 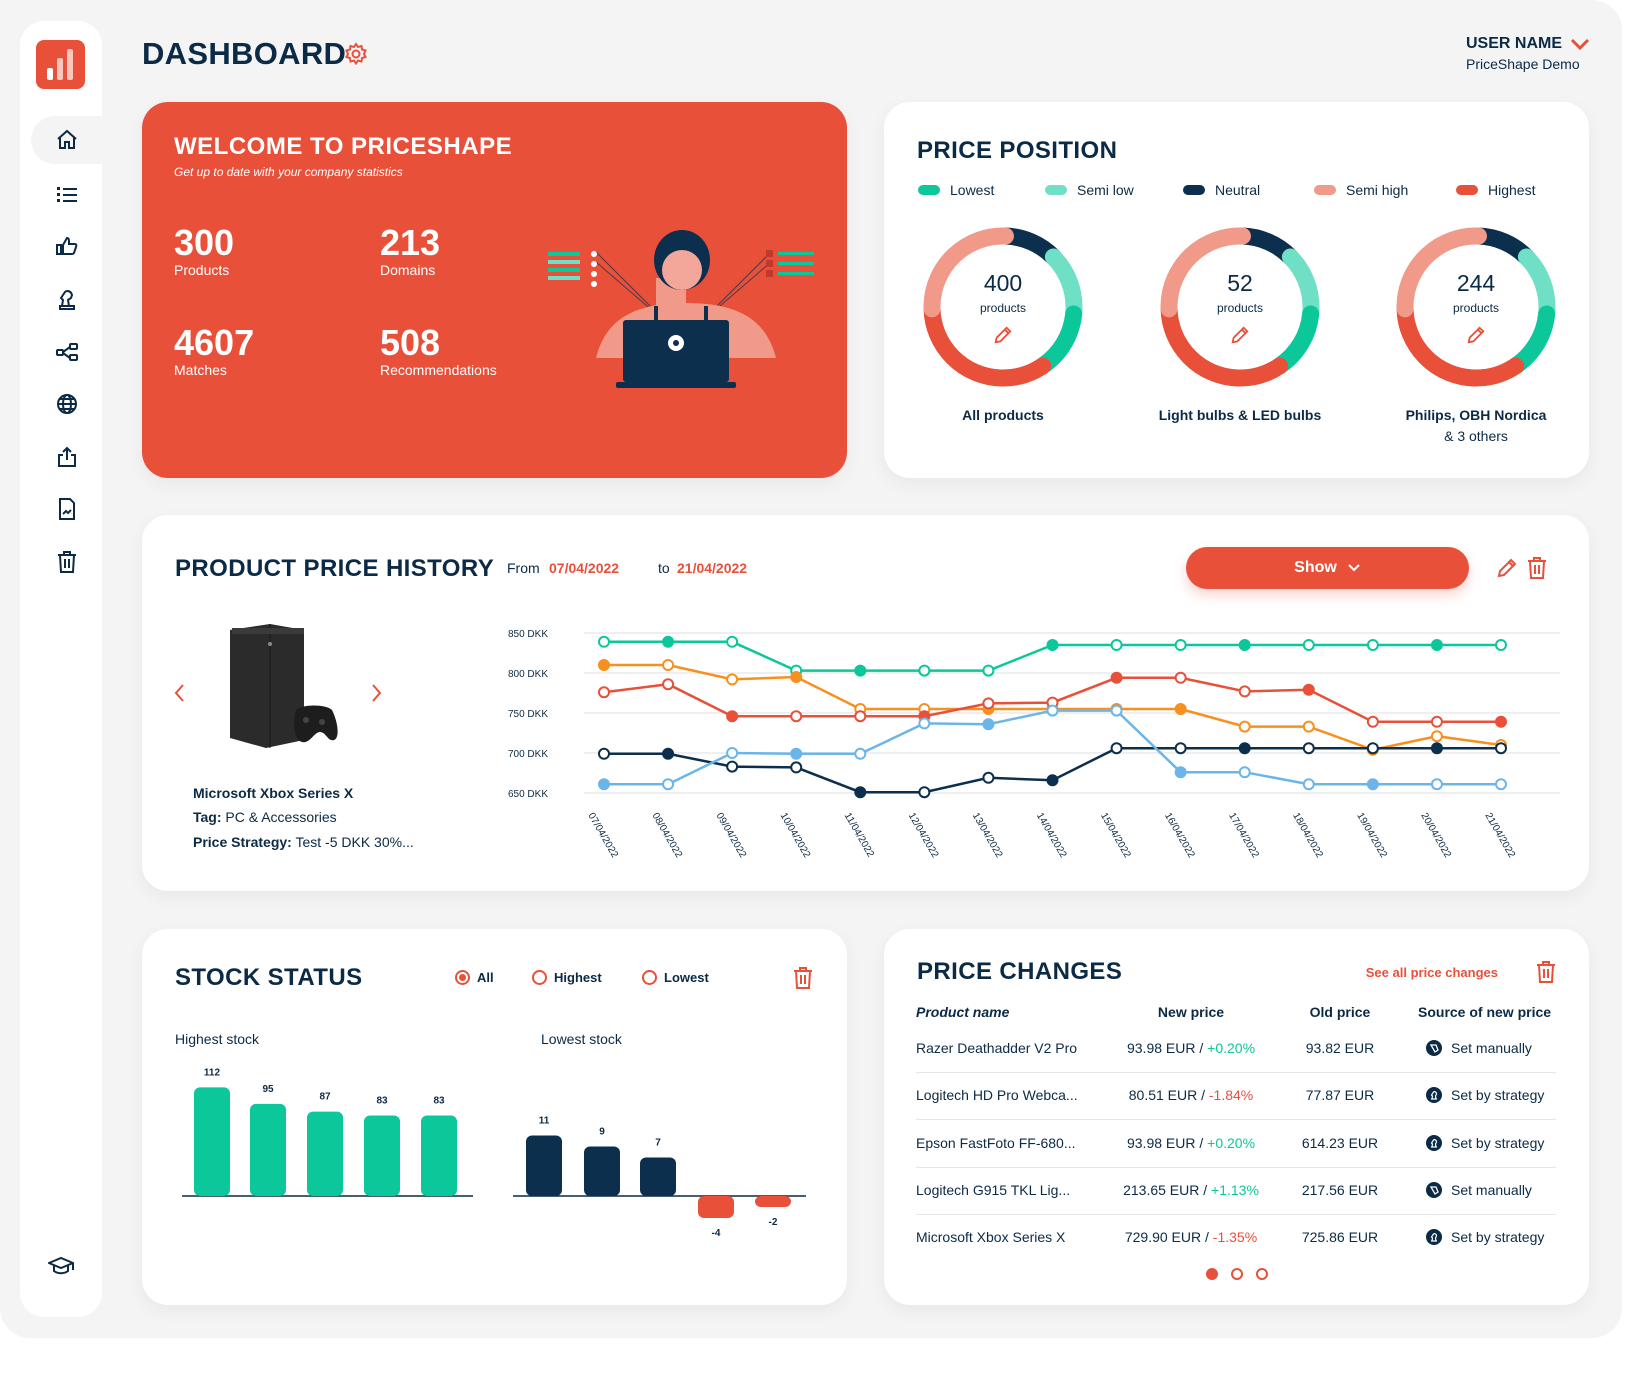 What do you see at coordinates (66, 457) in the screenshot?
I see `sidebar-item-upload` at bounding box center [66, 457].